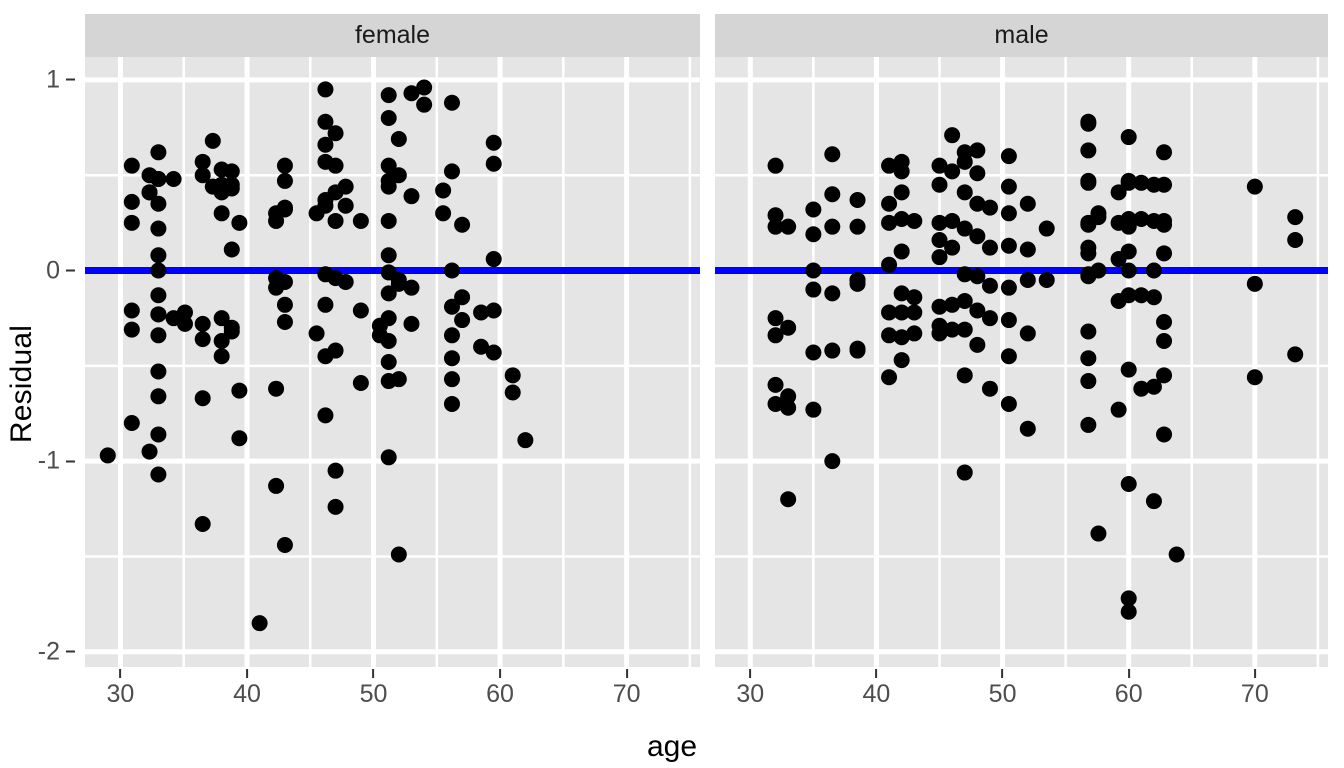  I want to click on x-axis-tick: 50, so click(1002, 689).